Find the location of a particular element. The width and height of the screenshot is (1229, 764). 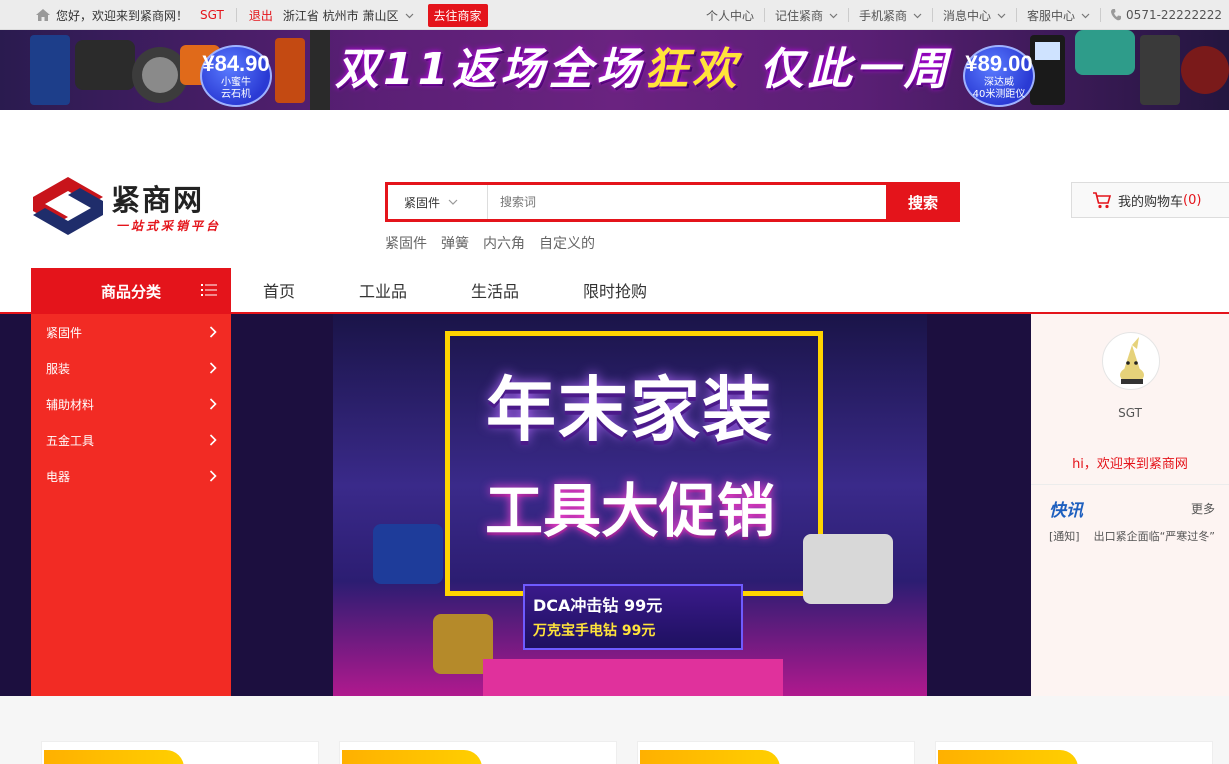

search-bar: 紧固件 搜索 is located at coordinates (672, 202).